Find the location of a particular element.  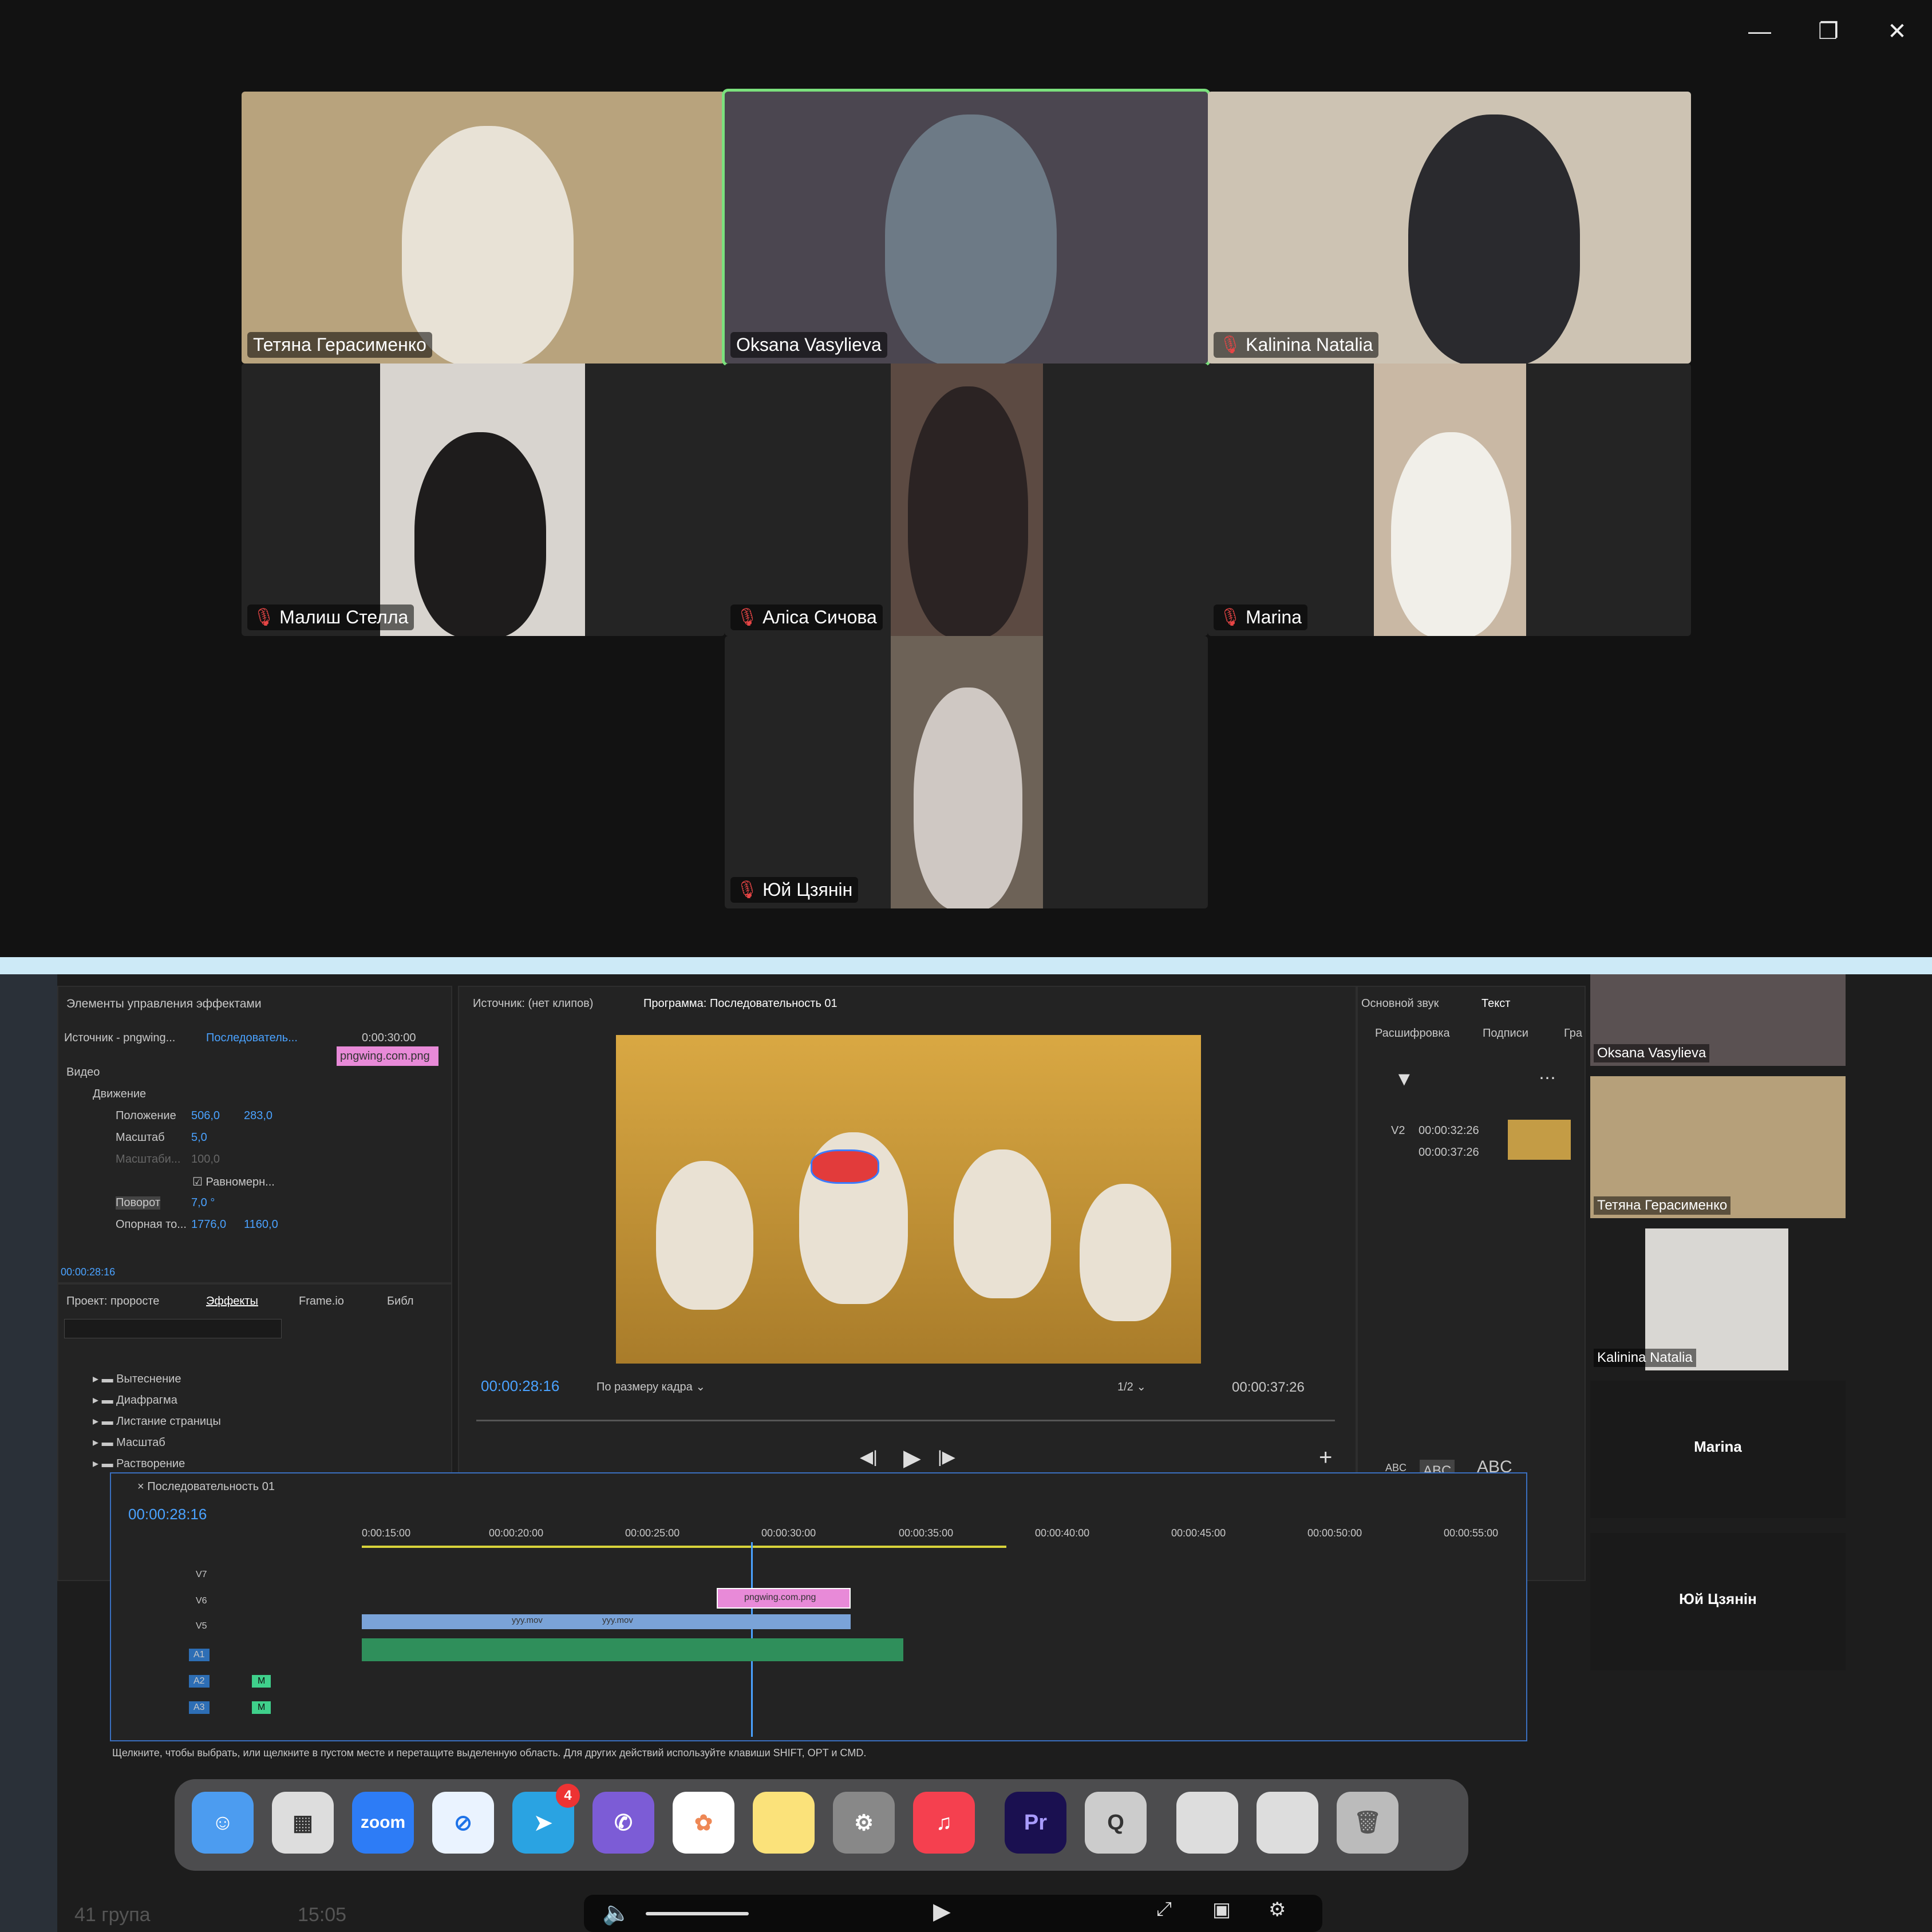

zoom-icon: zoom is located at coordinates (383, 1823).